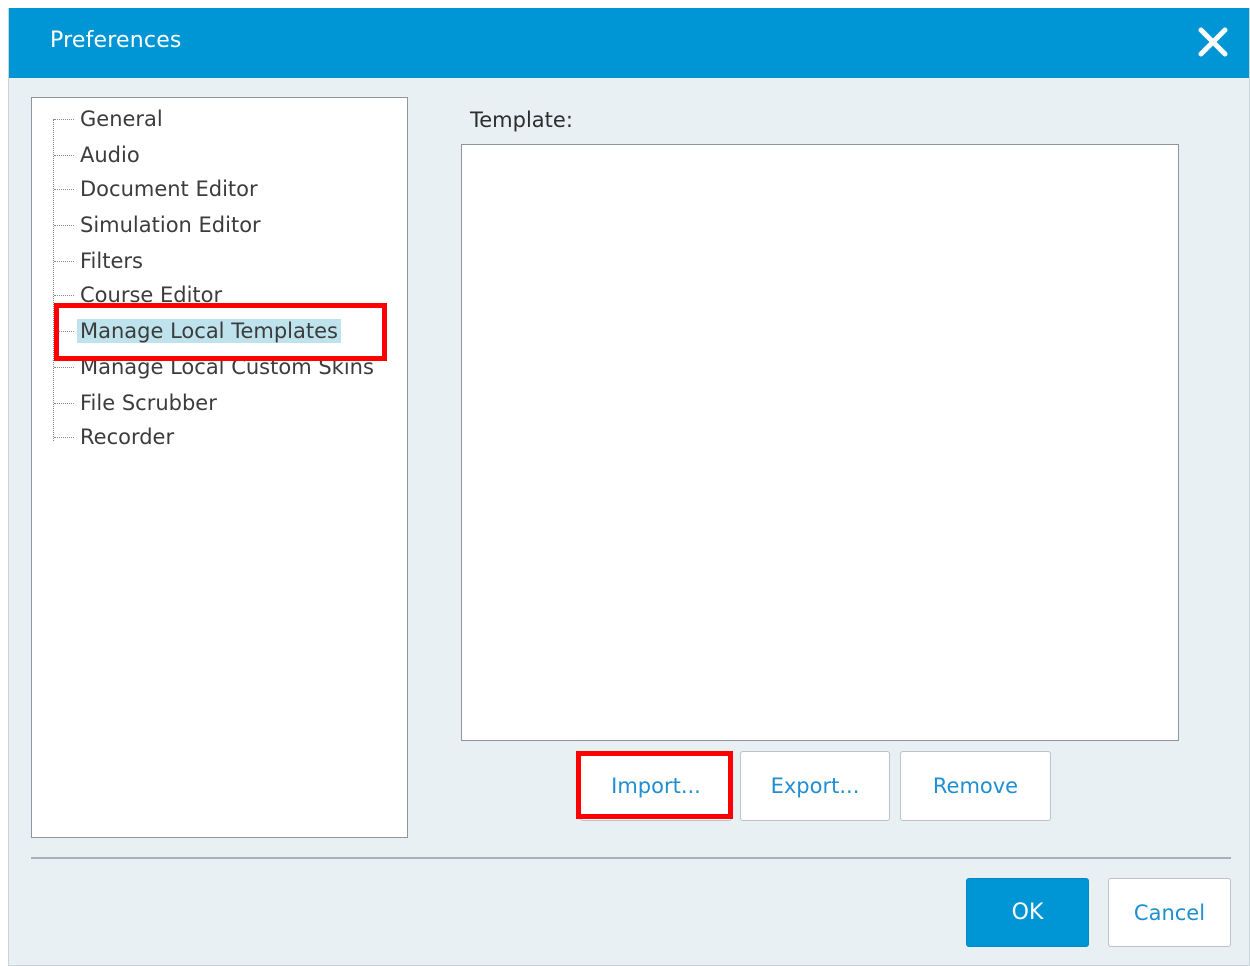 This screenshot has height=966, width=1250. I want to click on tree-item-audio: Audio, so click(98, 155).